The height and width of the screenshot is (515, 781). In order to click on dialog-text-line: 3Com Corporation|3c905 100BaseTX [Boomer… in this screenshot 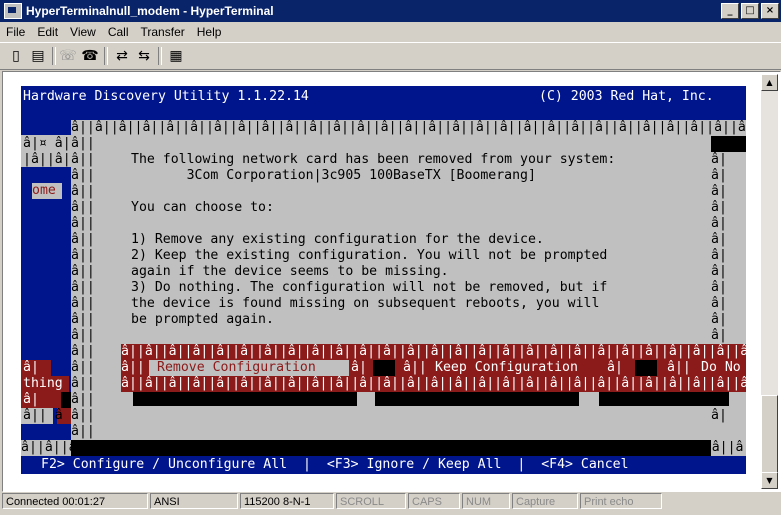, I will do `click(333, 175)`.